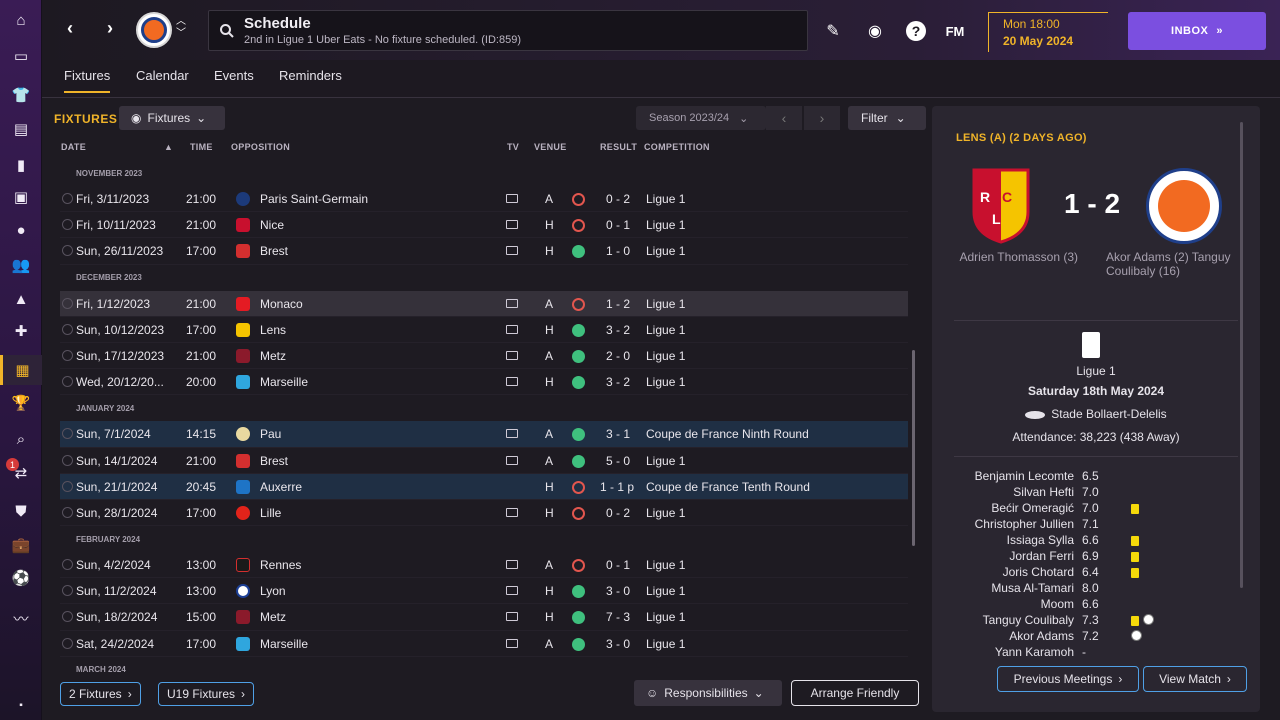 The image size is (1280, 720). Describe the element at coordinates (260, 147) in the screenshot. I see `col-opposition: OPPOSITION` at that location.